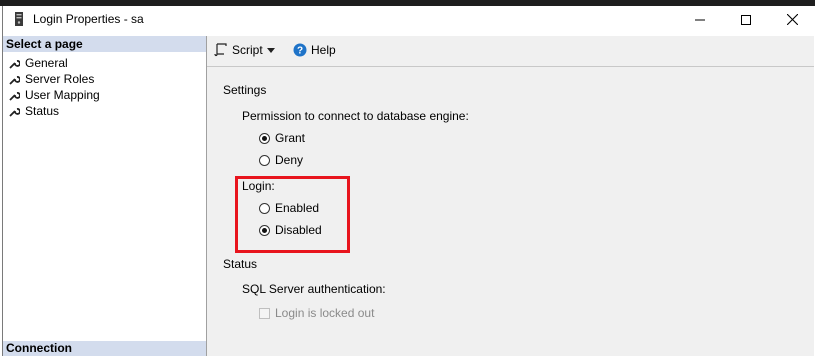 This screenshot has height=356, width=815. I want to click on status-heading: Status, so click(240, 264).